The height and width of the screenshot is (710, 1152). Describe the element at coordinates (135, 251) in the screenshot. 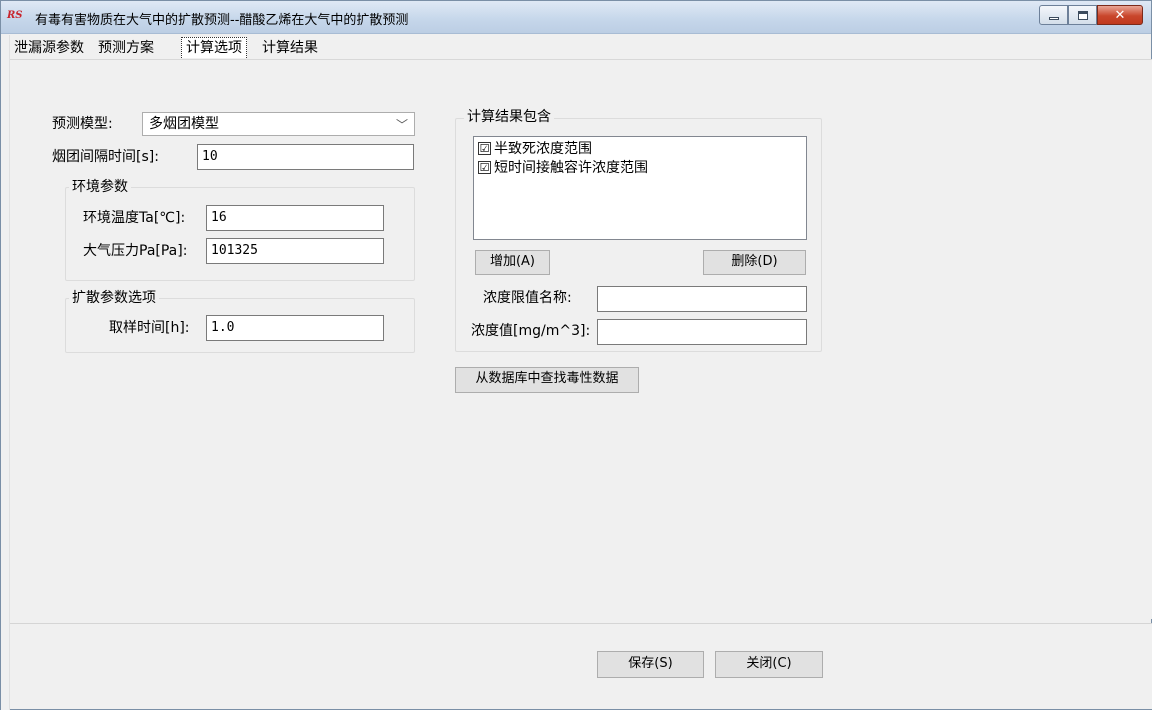

I see `pressure-label: 大气压力Pa[Pa]:` at that location.